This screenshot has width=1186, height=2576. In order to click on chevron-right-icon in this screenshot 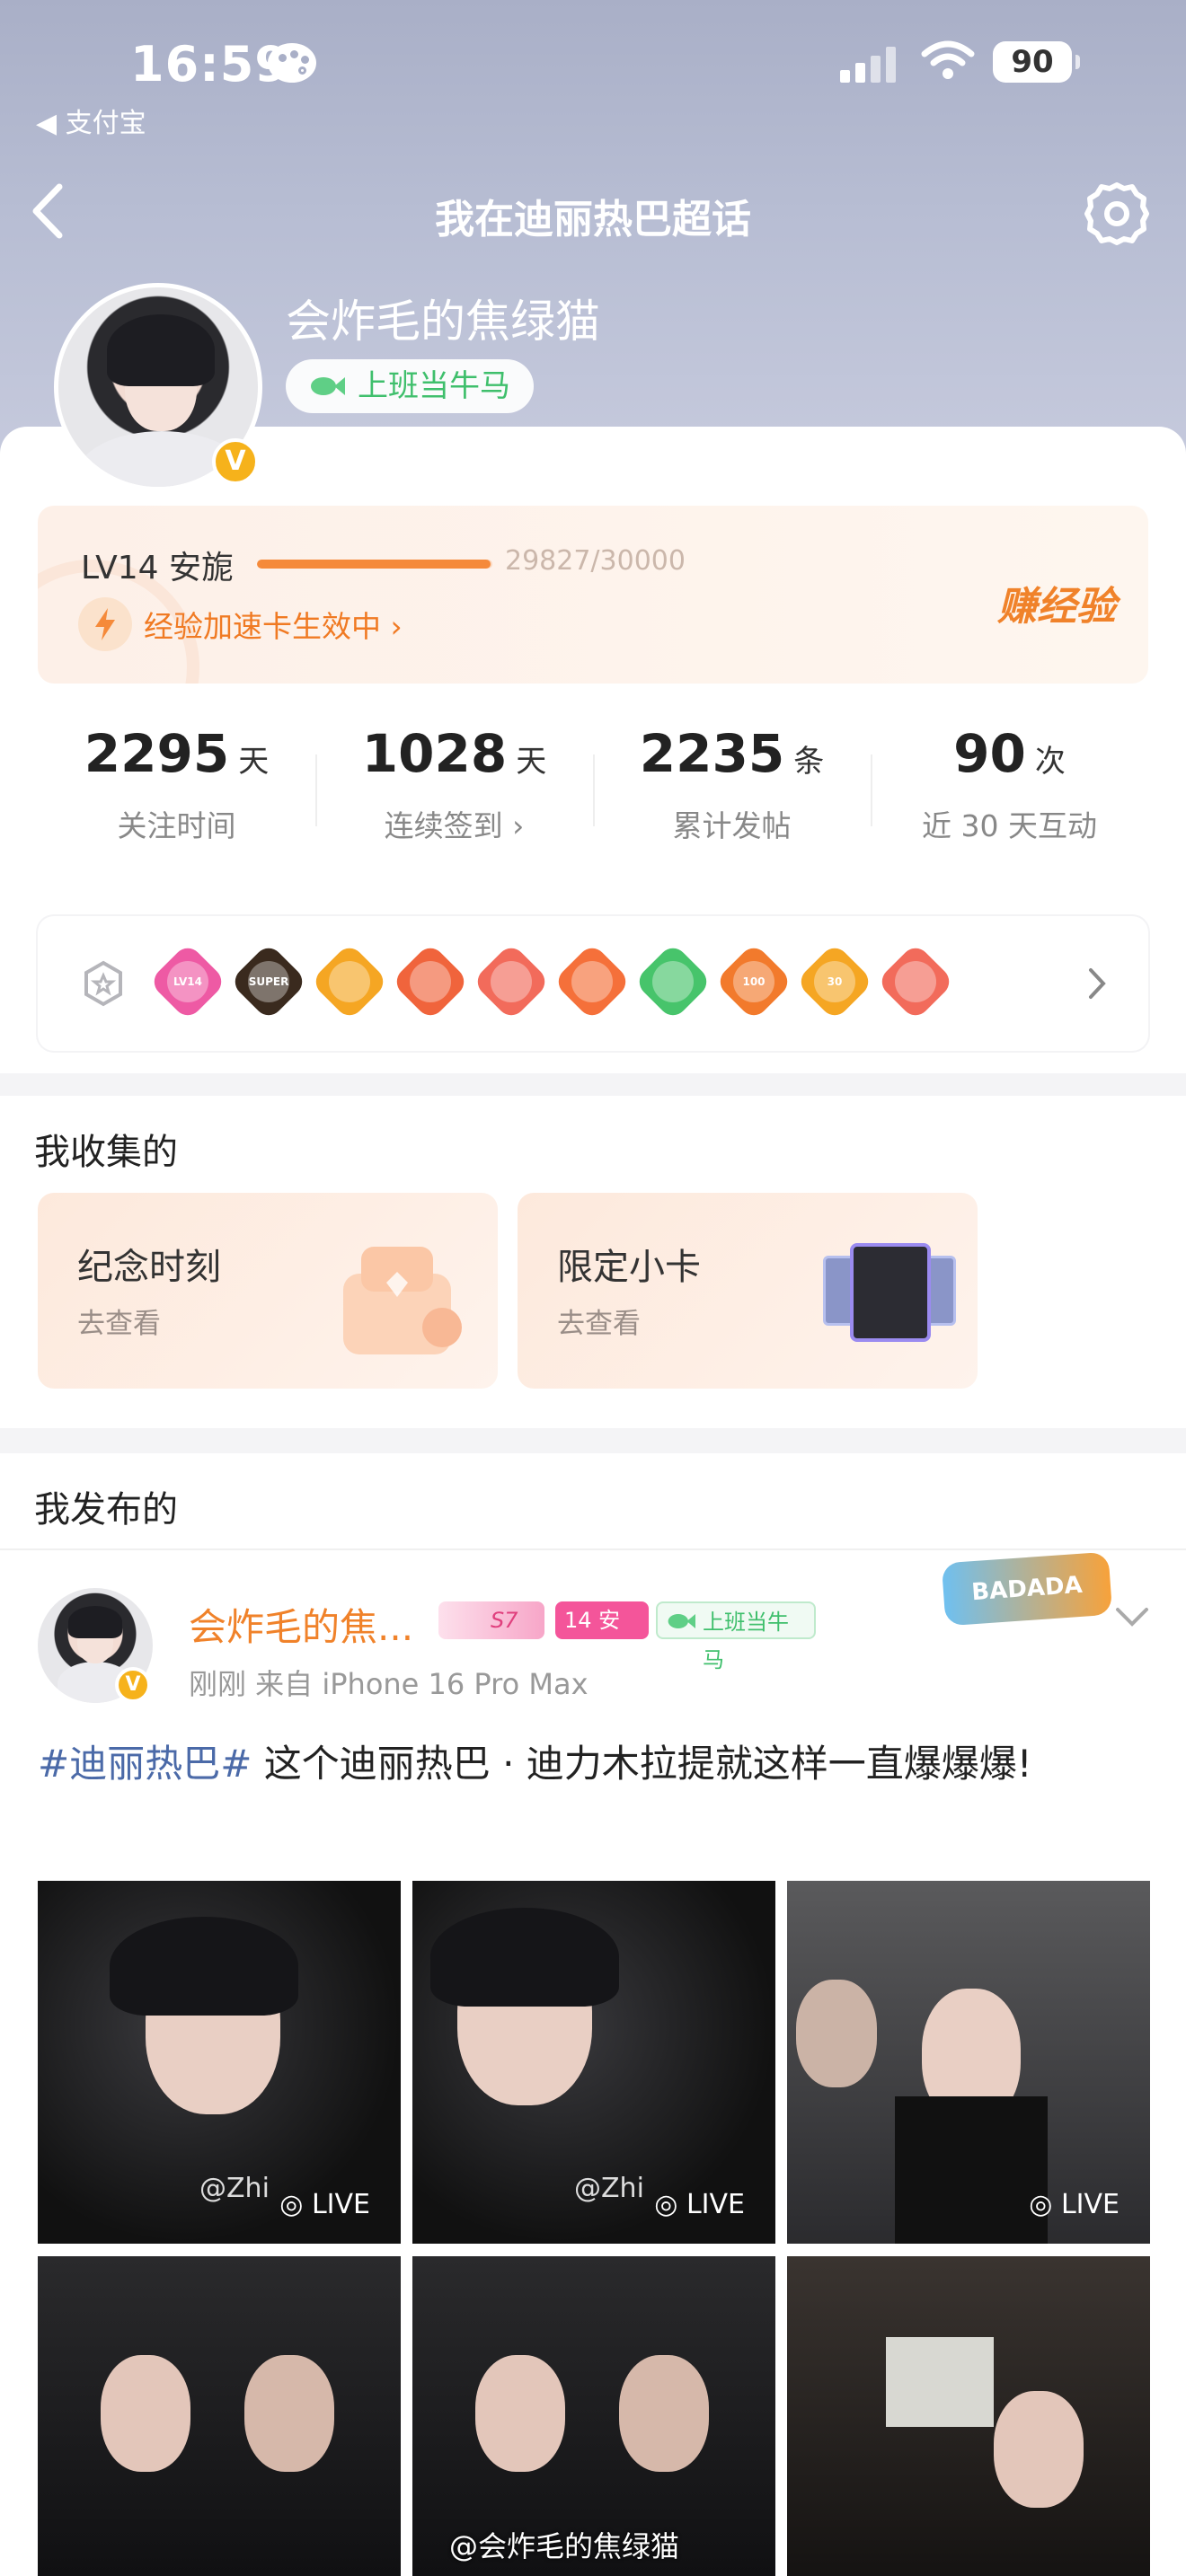, I will do `click(1097, 983)`.